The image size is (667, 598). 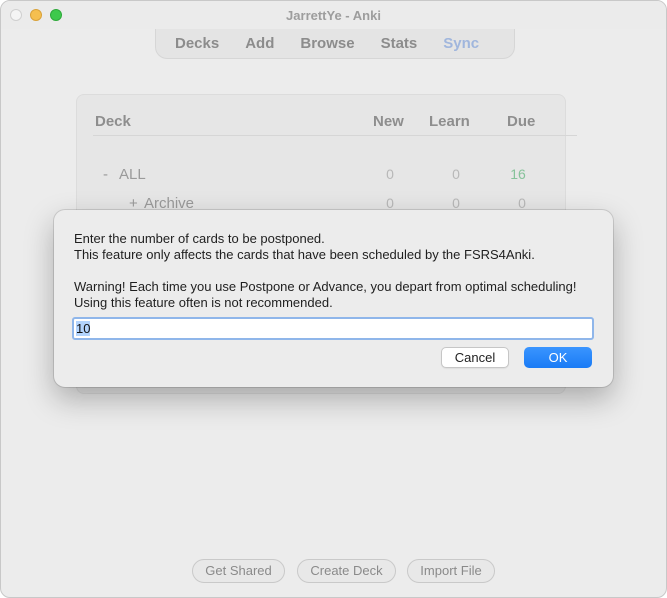 What do you see at coordinates (132, 174) in the screenshot?
I see `deck-name-all: ALL` at bounding box center [132, 174].